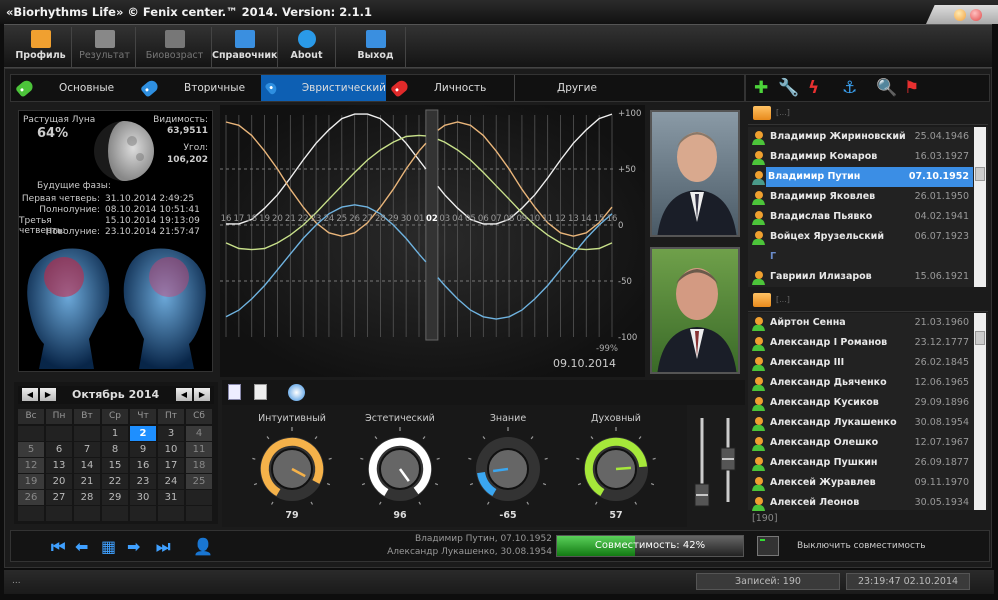 This screenshot has height=600, width=998. Describe the element at coordinates (108, 546) in the screenshot. I see `calendar-icon: ▦` at that location.